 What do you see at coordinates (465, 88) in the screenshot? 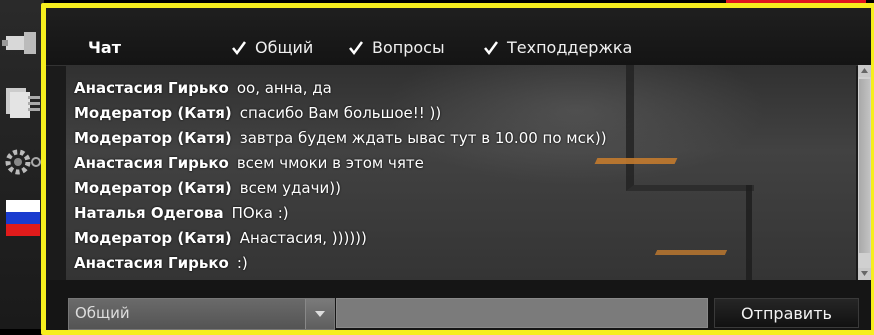
I see `chat-message: Анастасия Гирько оо, анна, да` at bounding box center [465, 88].